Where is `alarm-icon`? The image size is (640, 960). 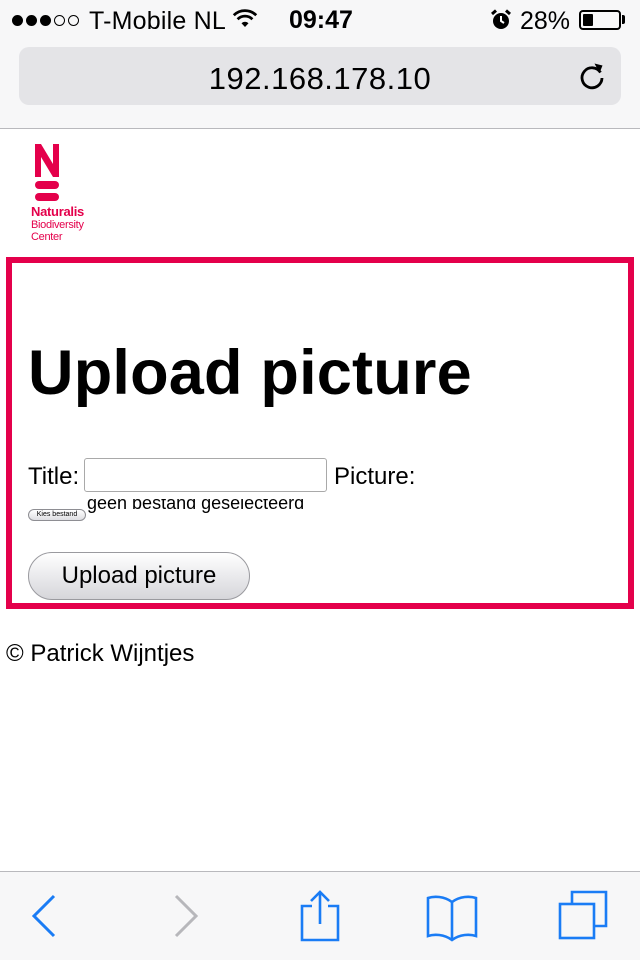
alarm-icon is located at coordinates (501, 19).